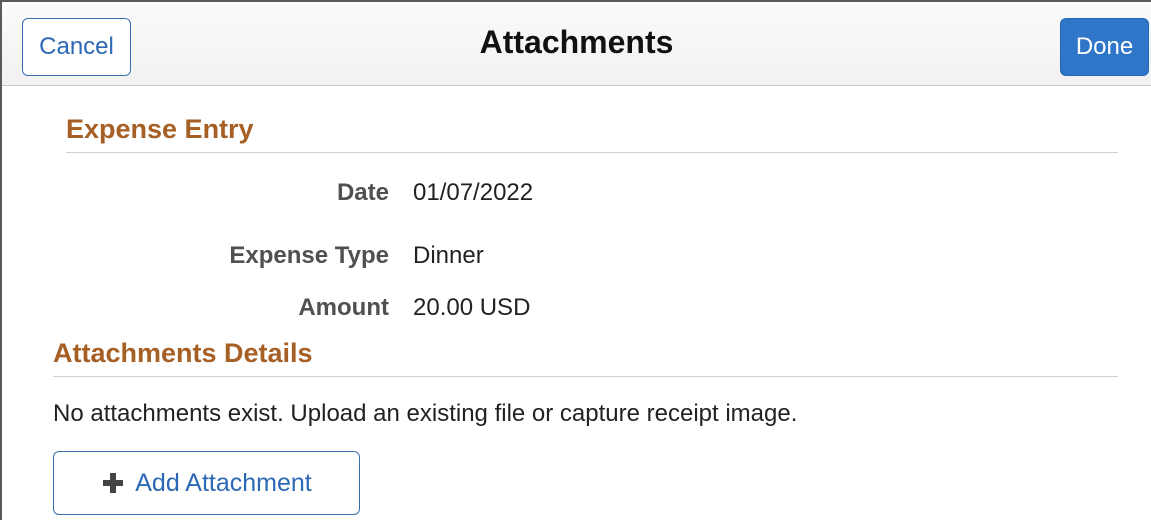 This screenshot has width=1151, height=520. What do you see at coordinates (183, 353) in the screenshot?
I see `attachments-details-section-title: Attachments Details` at bounding box center [183, 353].